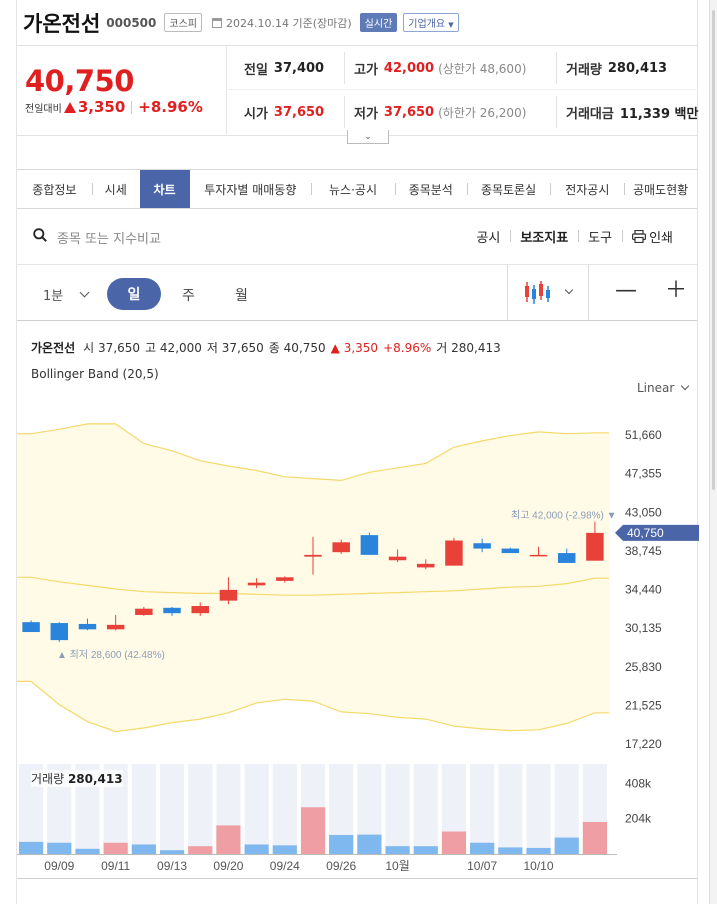 The image size is (717, 904). What do you see at coordinates (482, 866) in the screenshot?
I see `date-axis-tick: 10/07` at bounding box center [482, 866].